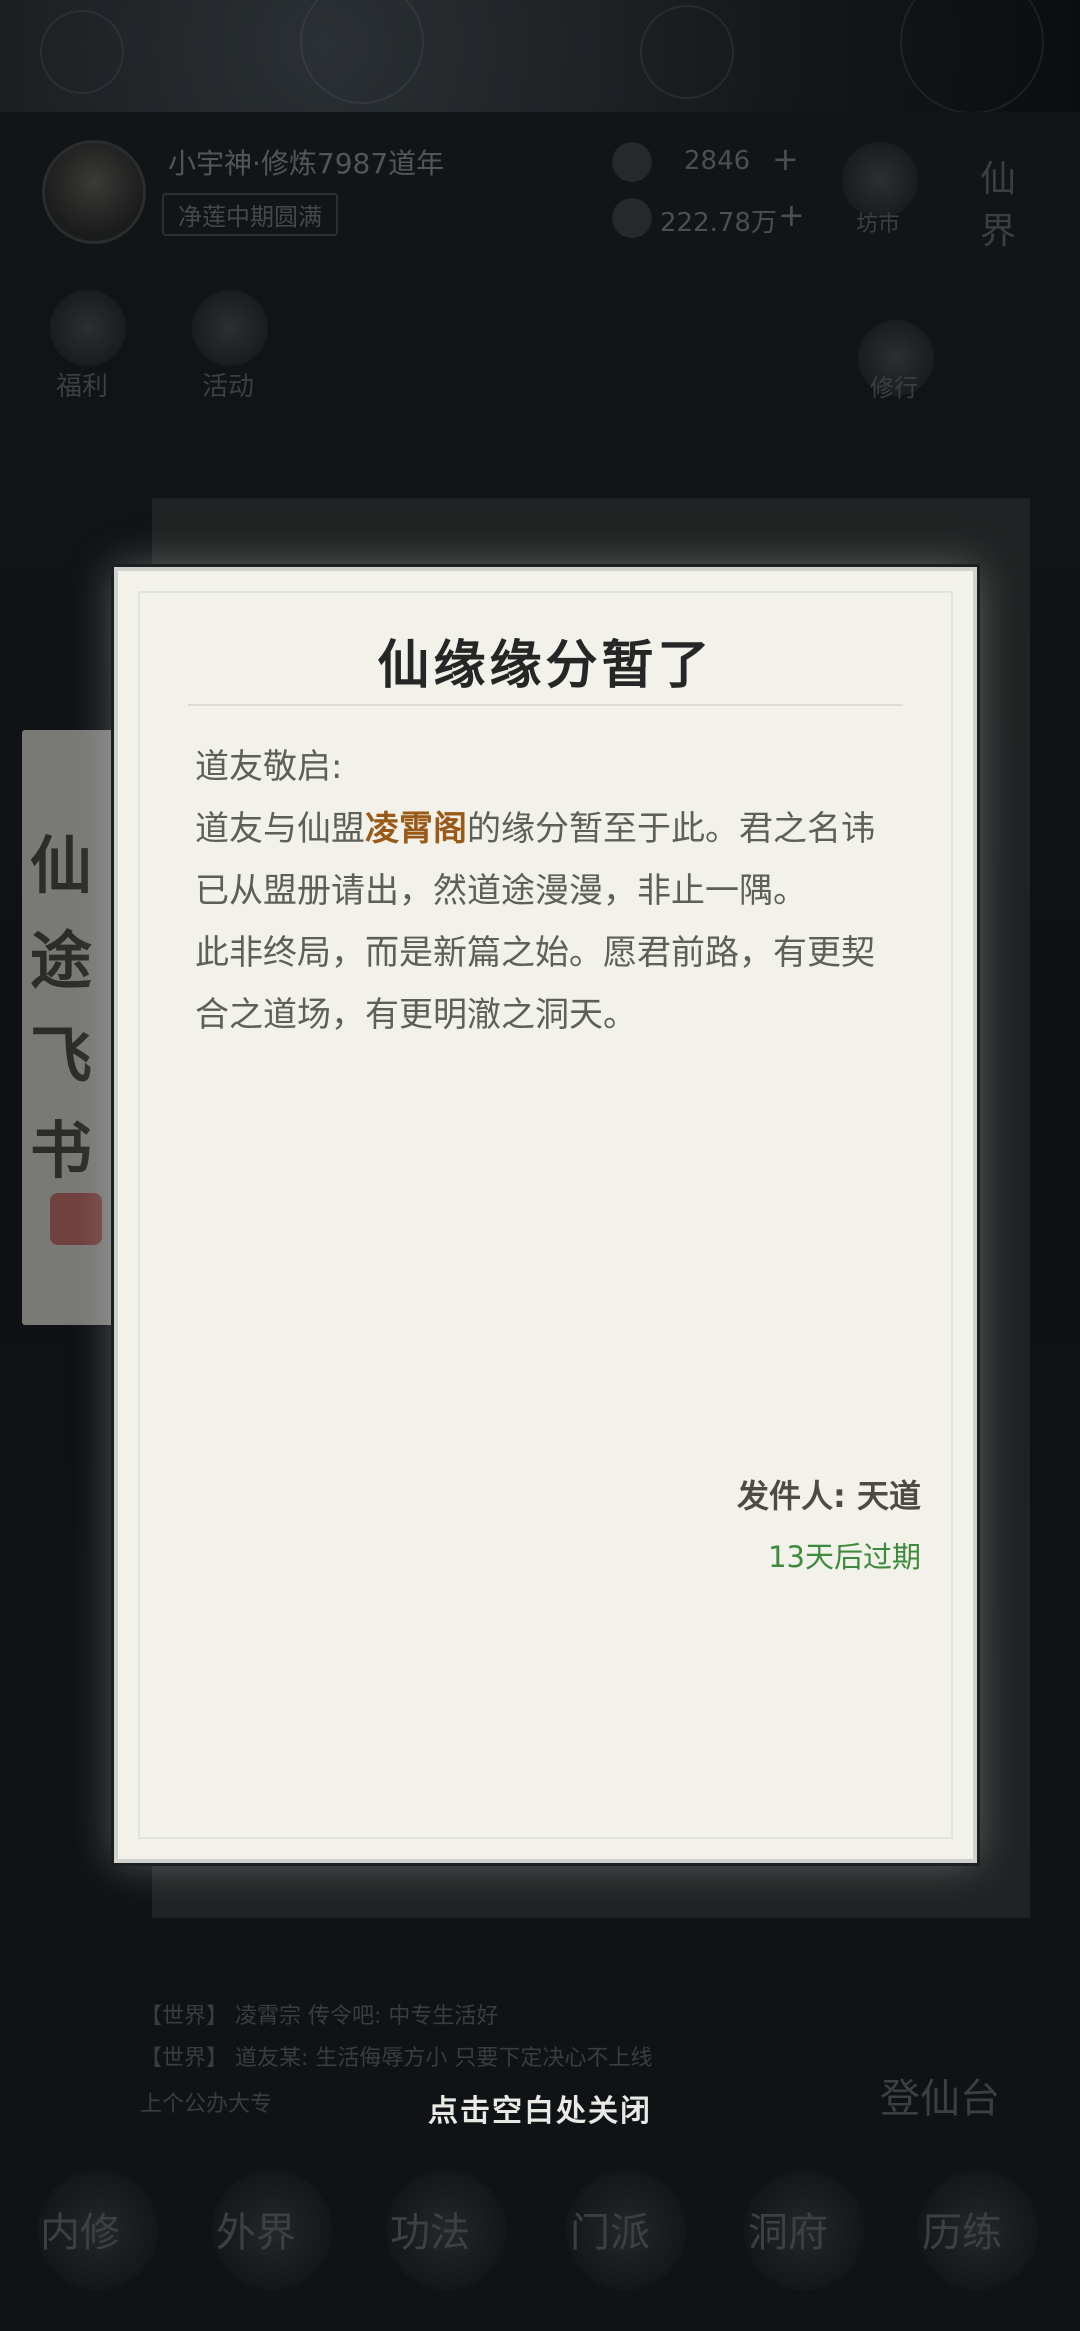 This screenshot has width=1080, height=2331. I want to click on letter-title: 仙缘缘分暂了, so click(545, 665).